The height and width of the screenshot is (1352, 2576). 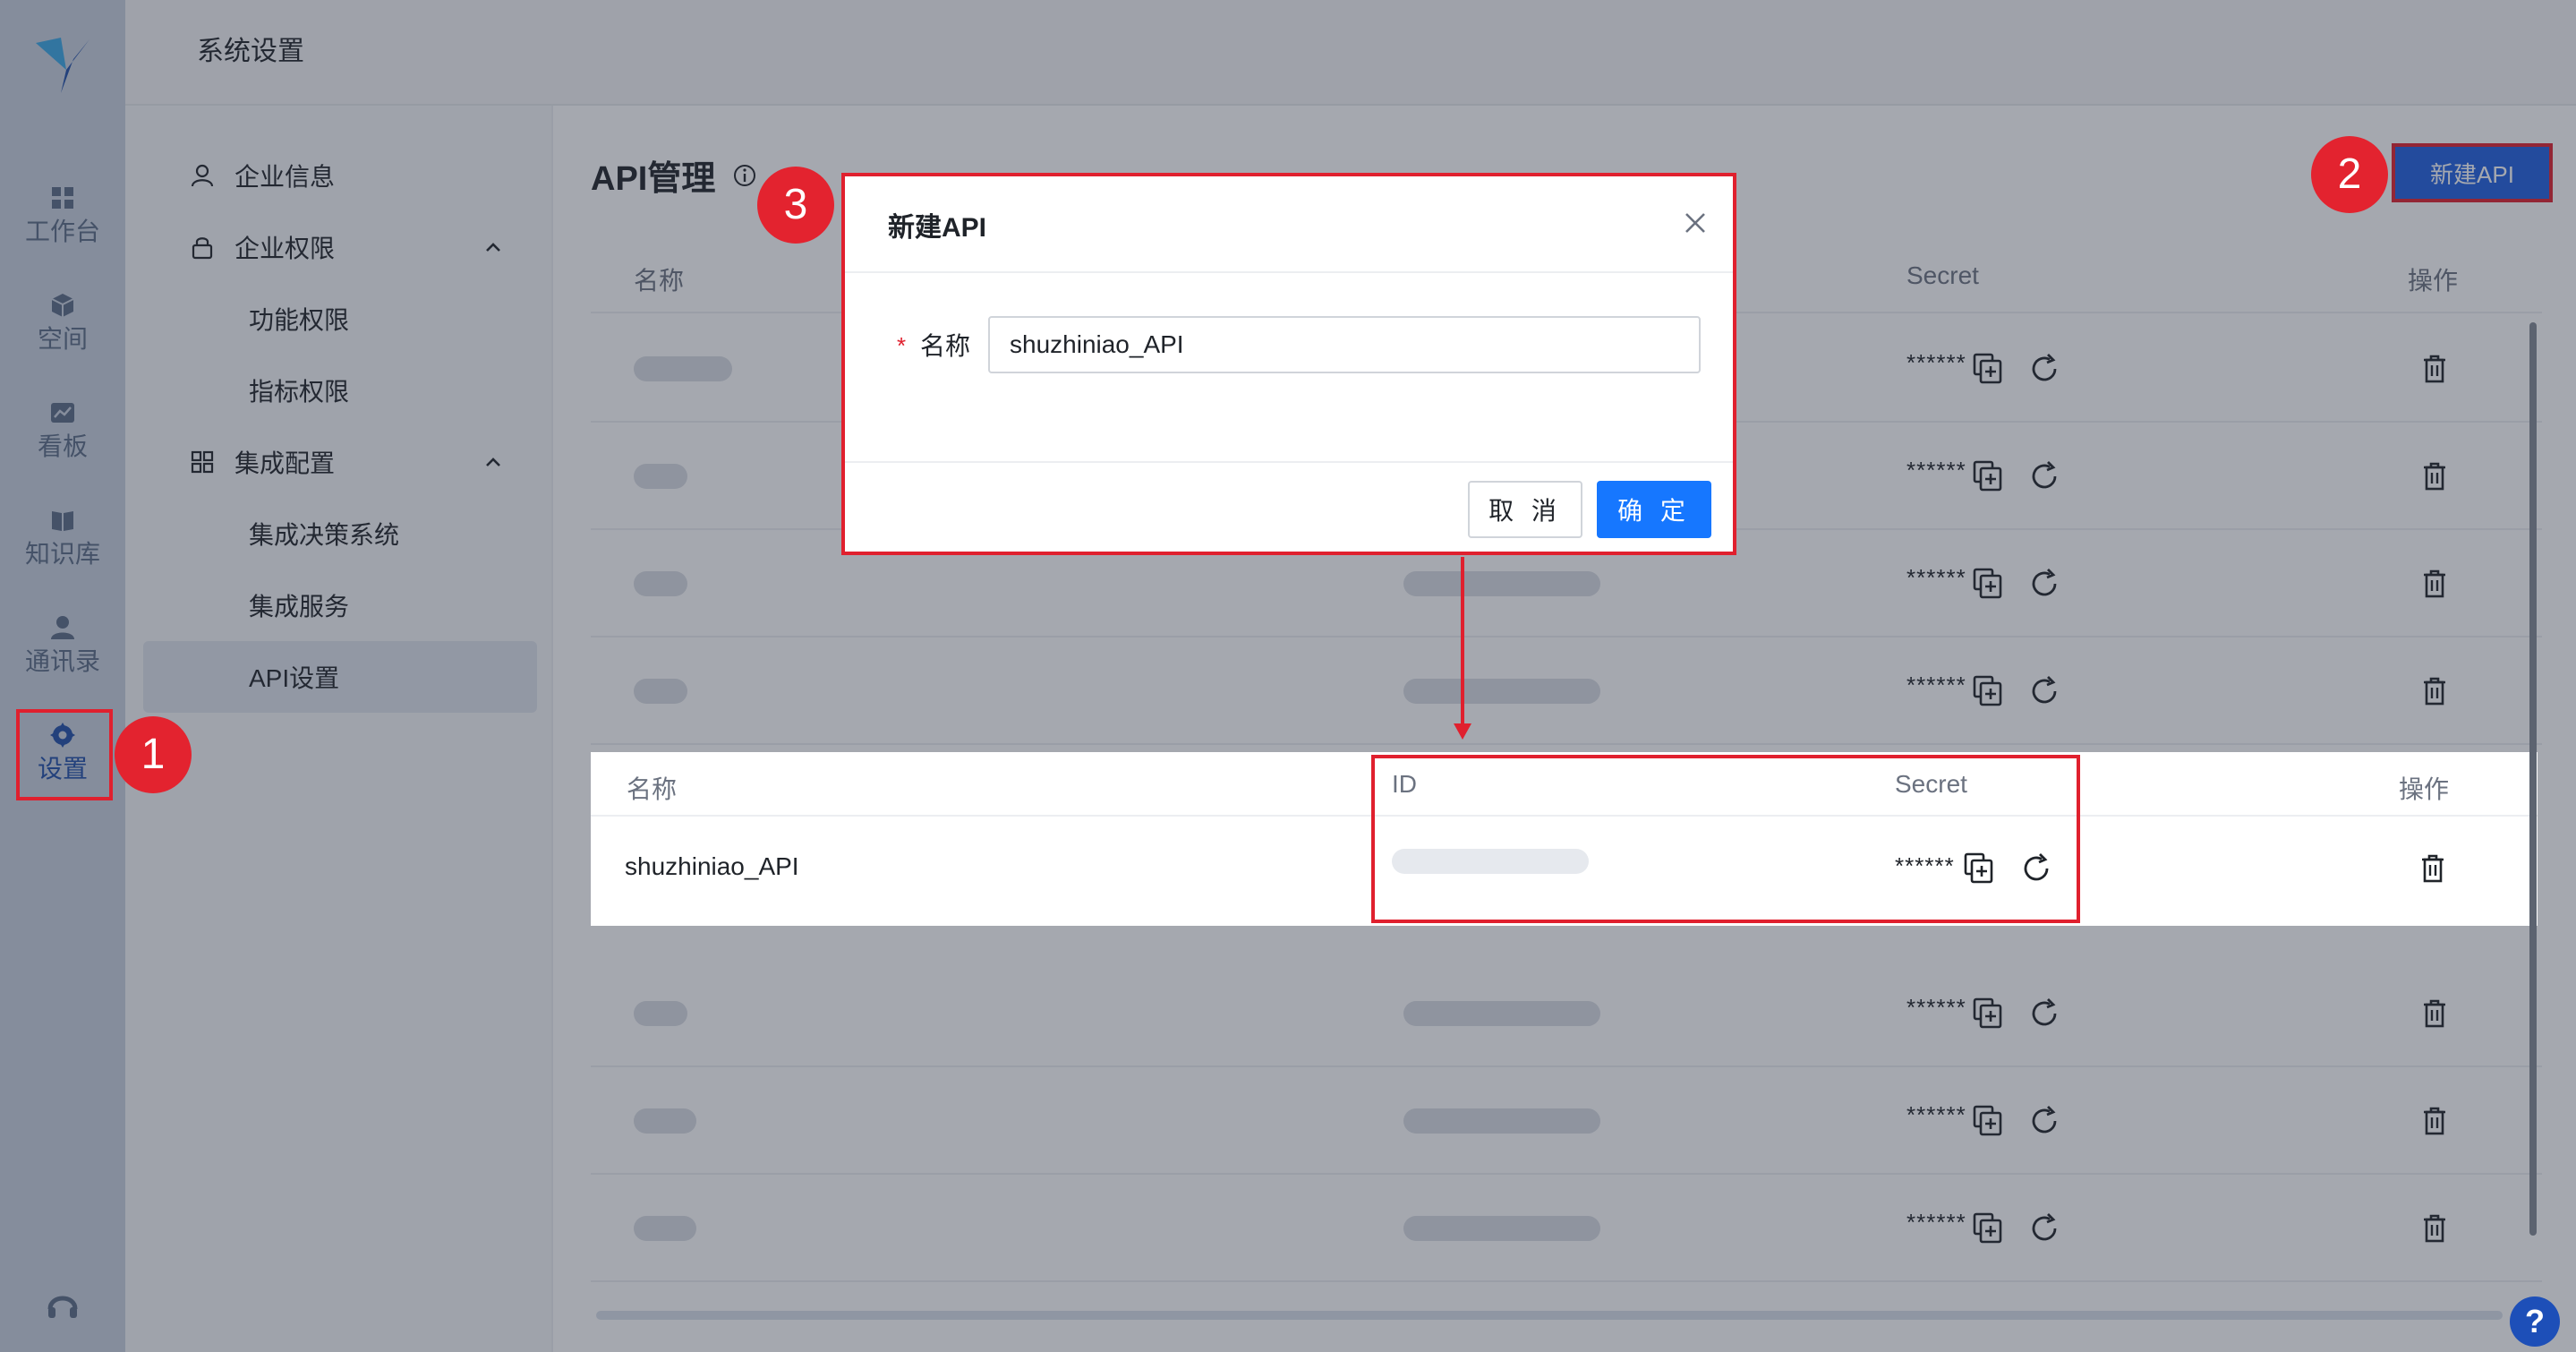 I want to click on dialog-divider, so click(x=1289, y=462).